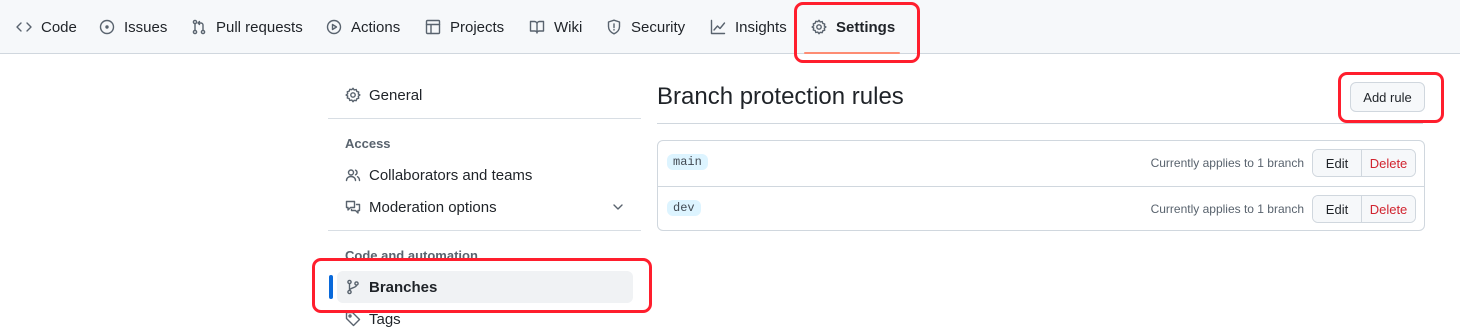 This screenshot has height=335, width=1460. What do you see at coordinates (718, 27) in the screenshot?
I see `graph-icon` at bounding box center [718, 27].